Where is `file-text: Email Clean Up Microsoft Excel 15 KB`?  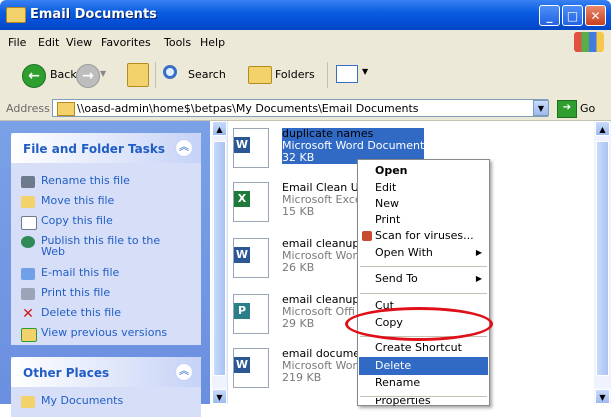 file-text: Email Clean Up Microsoft Excel 15 KB is located at coordinates (324, 200).